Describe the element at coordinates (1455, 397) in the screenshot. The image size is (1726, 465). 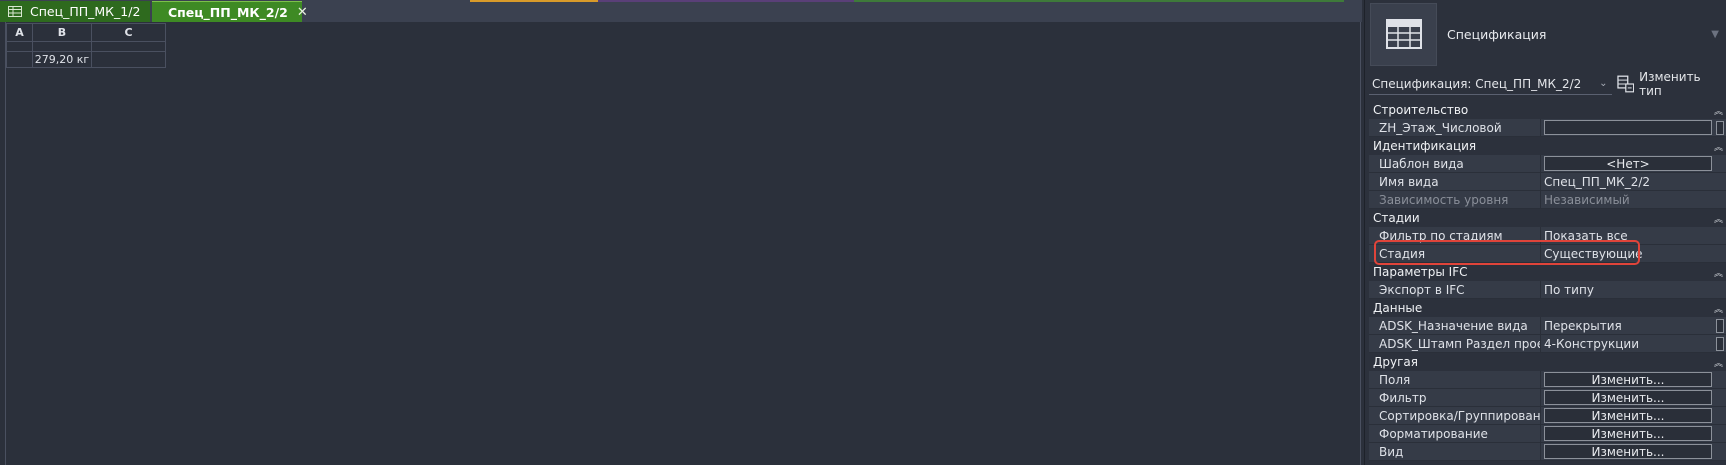
I see `property-name: Фильтр` at that location.